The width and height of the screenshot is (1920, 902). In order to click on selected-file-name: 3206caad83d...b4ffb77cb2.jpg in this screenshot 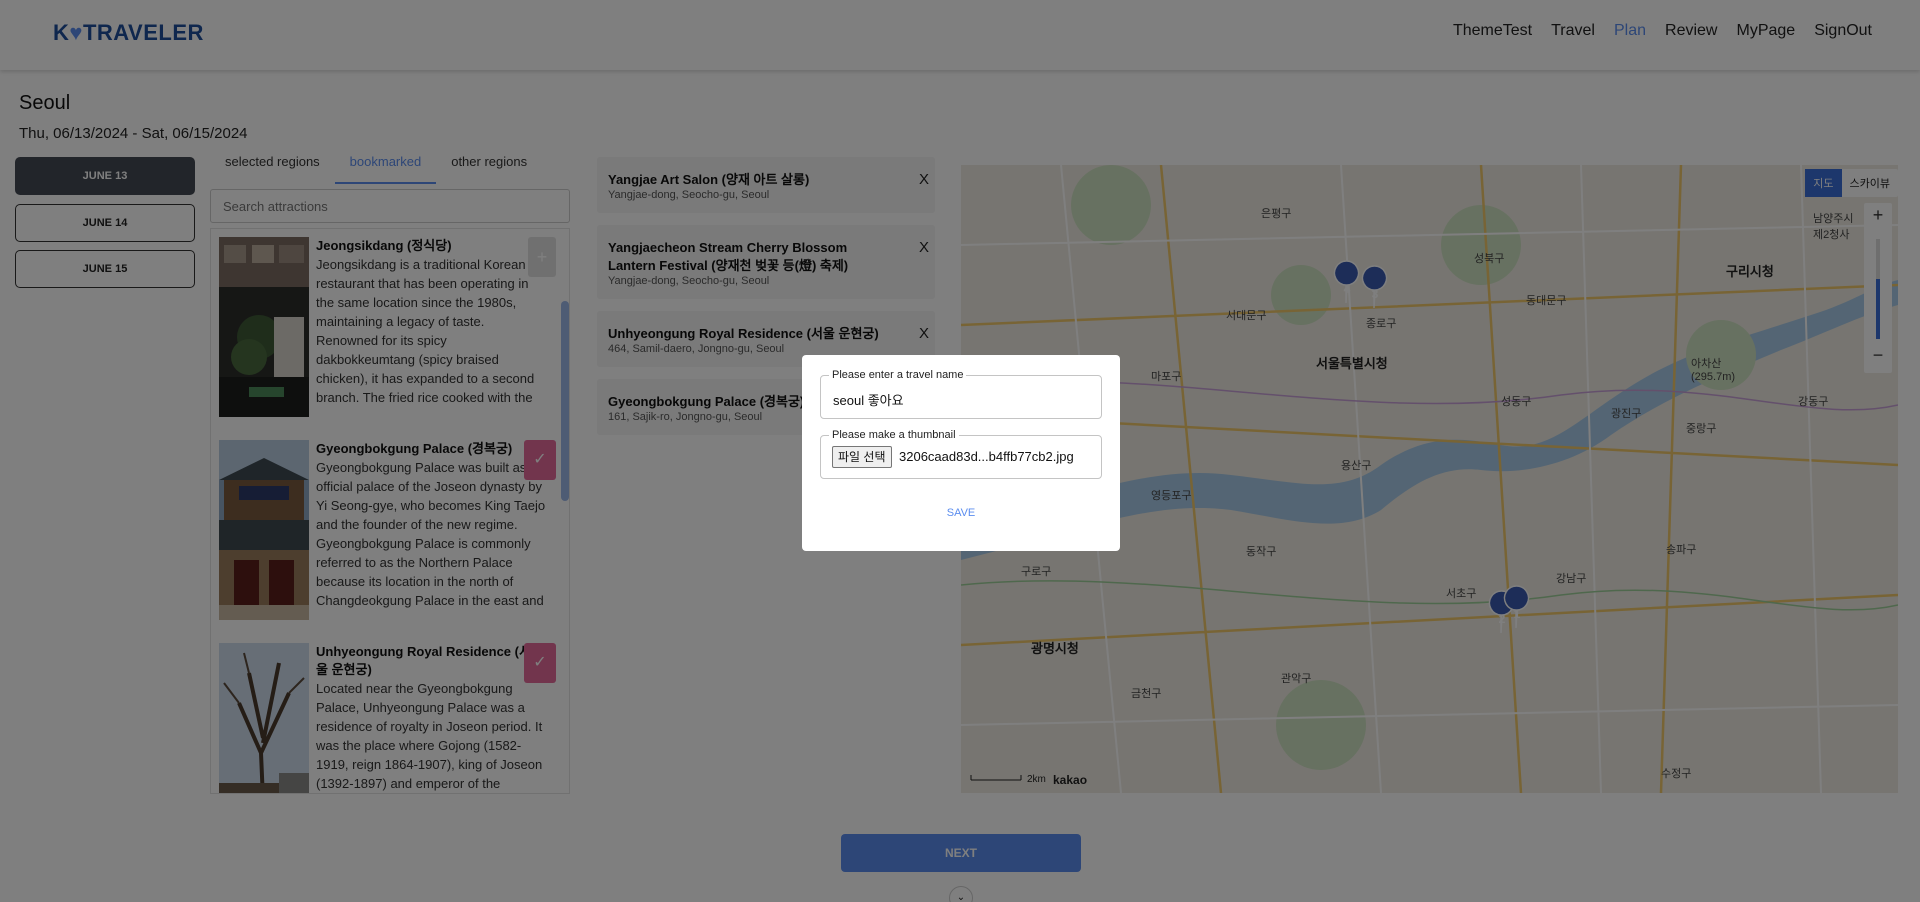, I will do `click(986, 456)`.